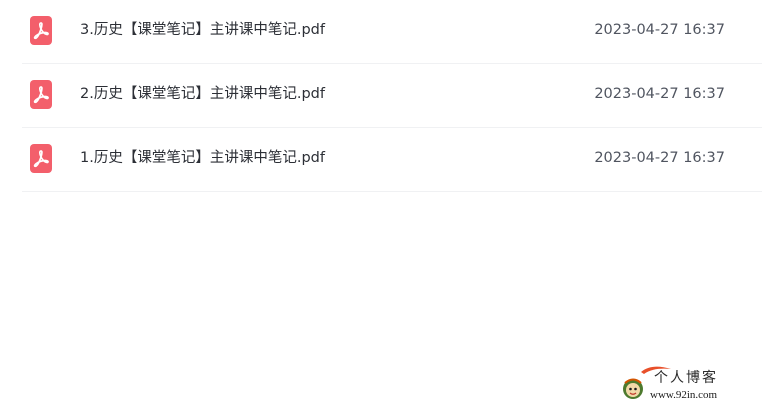  I want to click on file-name: 3.历史【课堂笔记】主讲课中笔记.pdf, so click(202, 30).